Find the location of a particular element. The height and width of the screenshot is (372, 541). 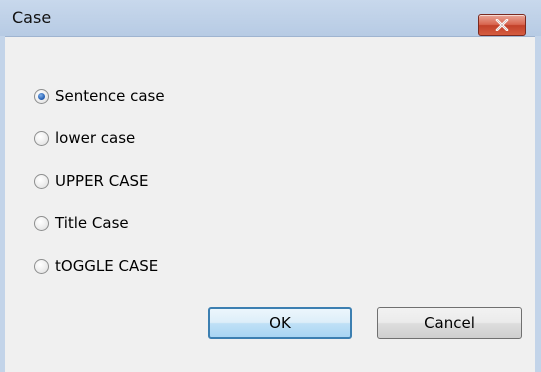

radio-button-title-case is located at coordinates (41, 223).